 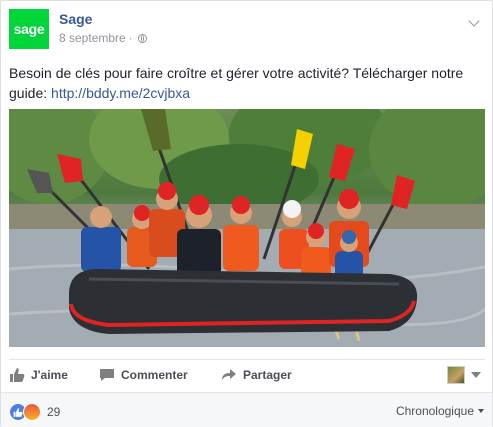 I want to click on chevron-down-icon, so click(x=474, y=21).